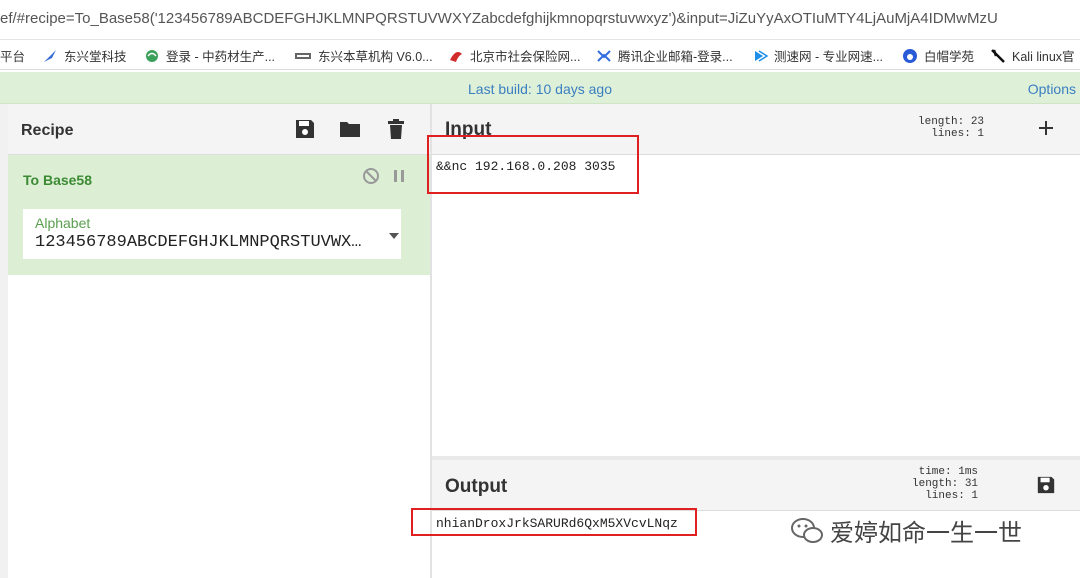  I want to click on output-stats: time: 1ms length: 31 lines: 1, so click(945, 484).